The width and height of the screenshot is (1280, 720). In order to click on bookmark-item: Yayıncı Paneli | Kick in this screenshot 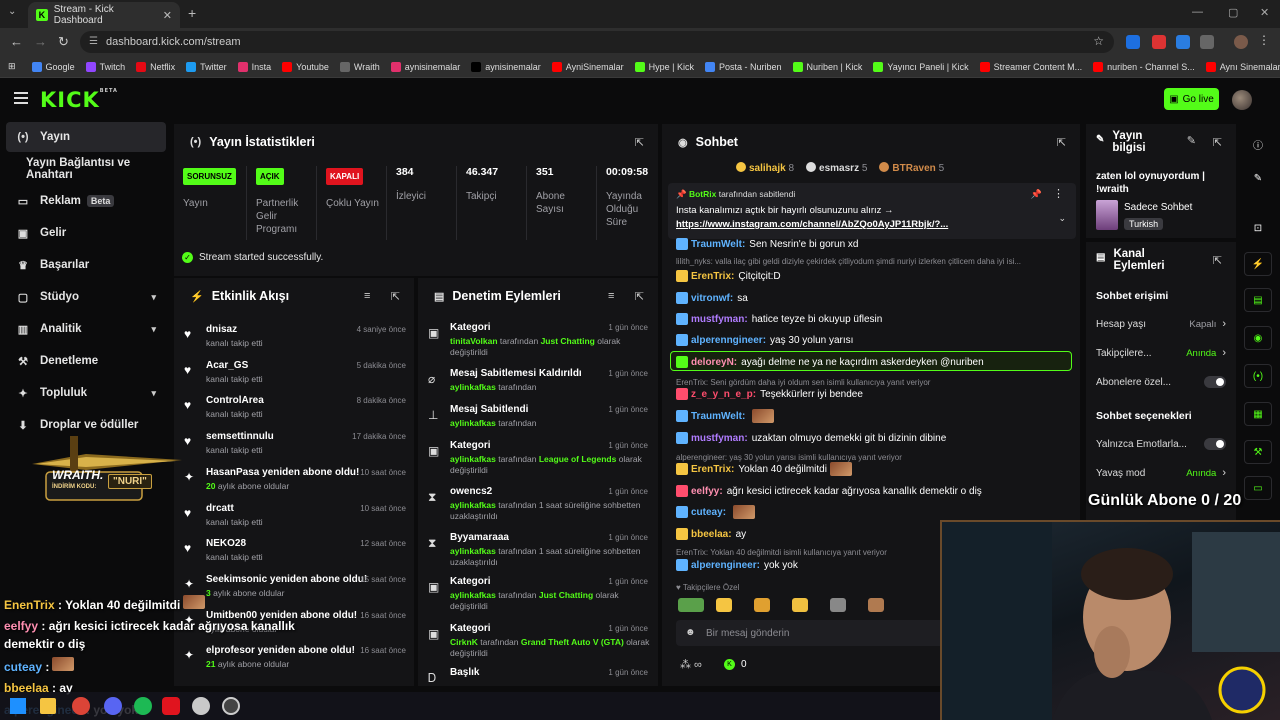, I will do `click(921, 66)`.